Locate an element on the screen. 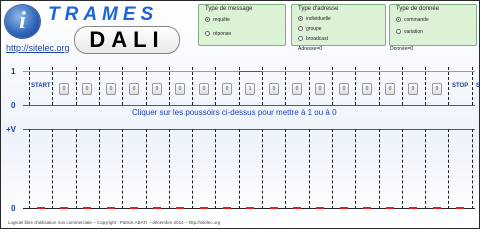 This screenshot has height=240, width=480. bit-toggle-button-5: 0 is located at coordinates (180, 89).